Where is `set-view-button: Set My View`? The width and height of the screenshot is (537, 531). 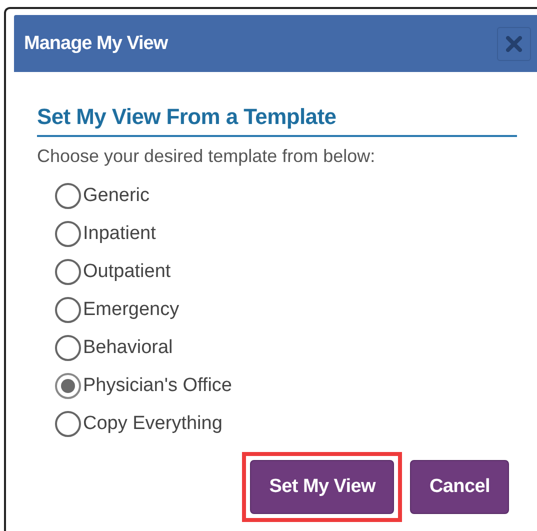 set-view-button: Set My View is located at coordinates (322, 487).